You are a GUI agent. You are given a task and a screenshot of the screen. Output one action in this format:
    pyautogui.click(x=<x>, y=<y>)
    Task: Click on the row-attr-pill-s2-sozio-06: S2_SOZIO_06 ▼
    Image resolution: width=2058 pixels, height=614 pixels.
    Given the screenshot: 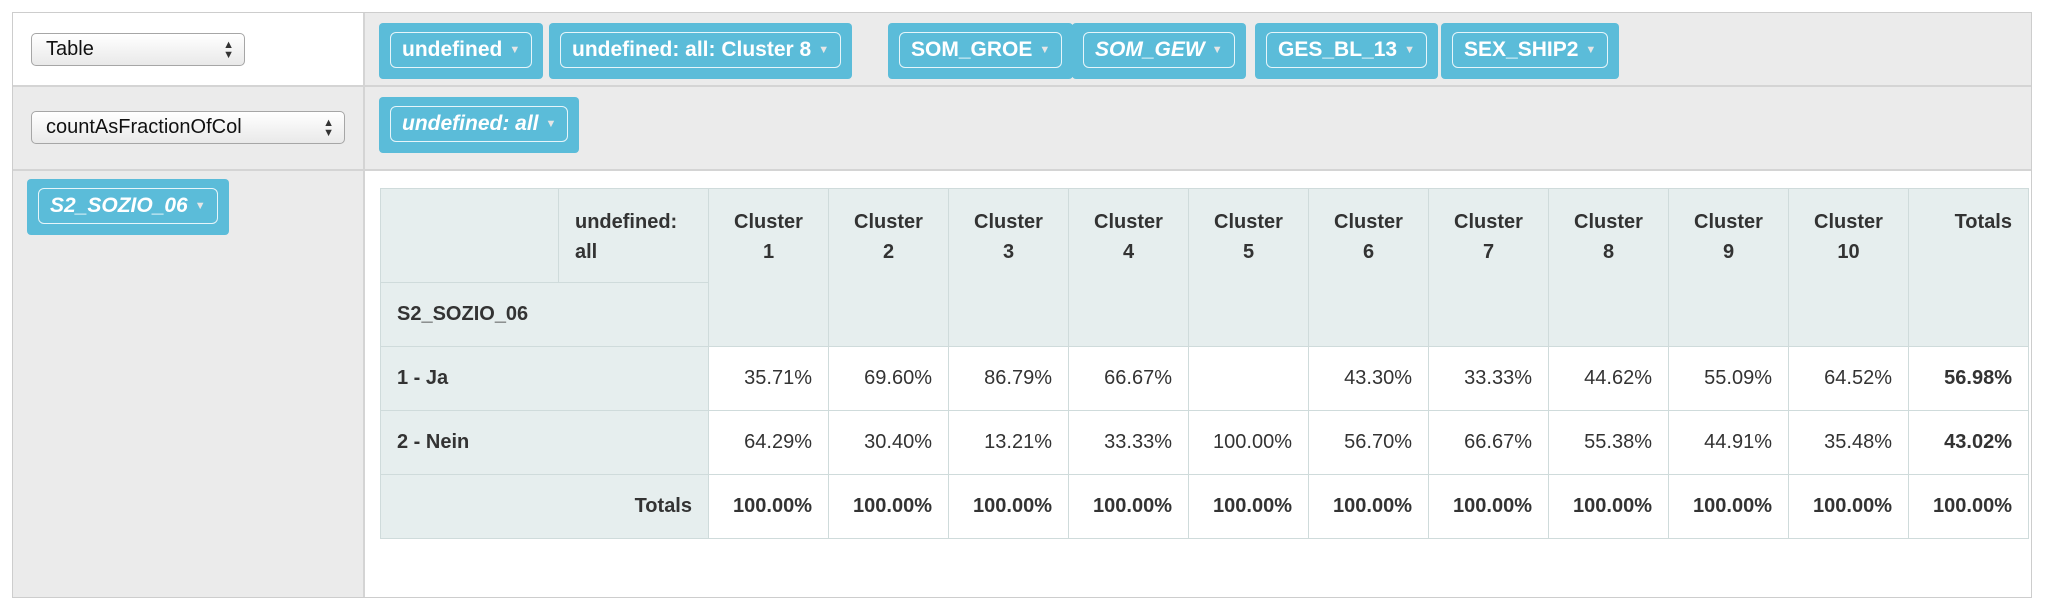 What is the action you would take?
    pyautogui.click(x=128, y=207)
    